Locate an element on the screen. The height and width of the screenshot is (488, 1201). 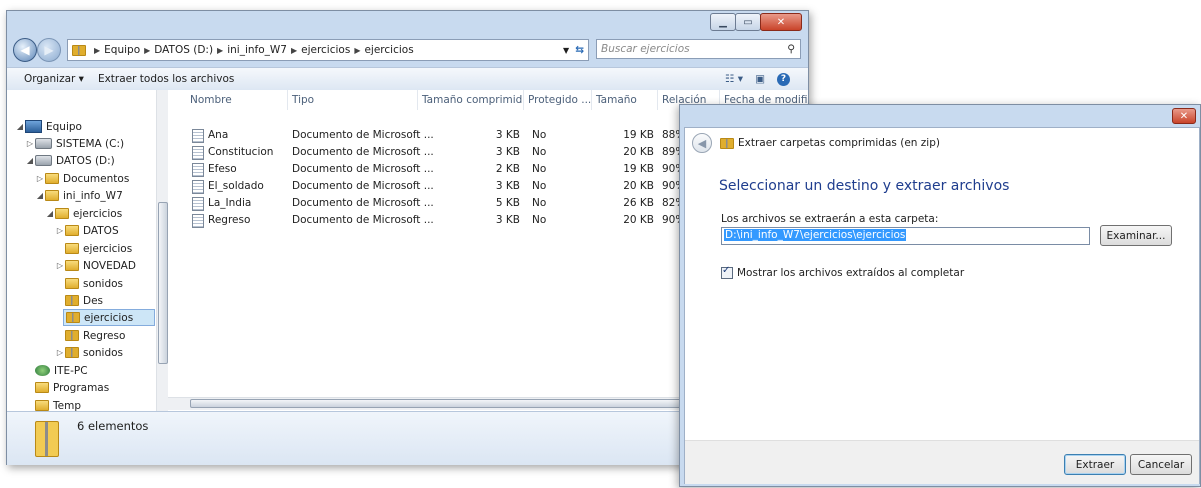
file-size: 26 KB is located at coordinates (638, 203).